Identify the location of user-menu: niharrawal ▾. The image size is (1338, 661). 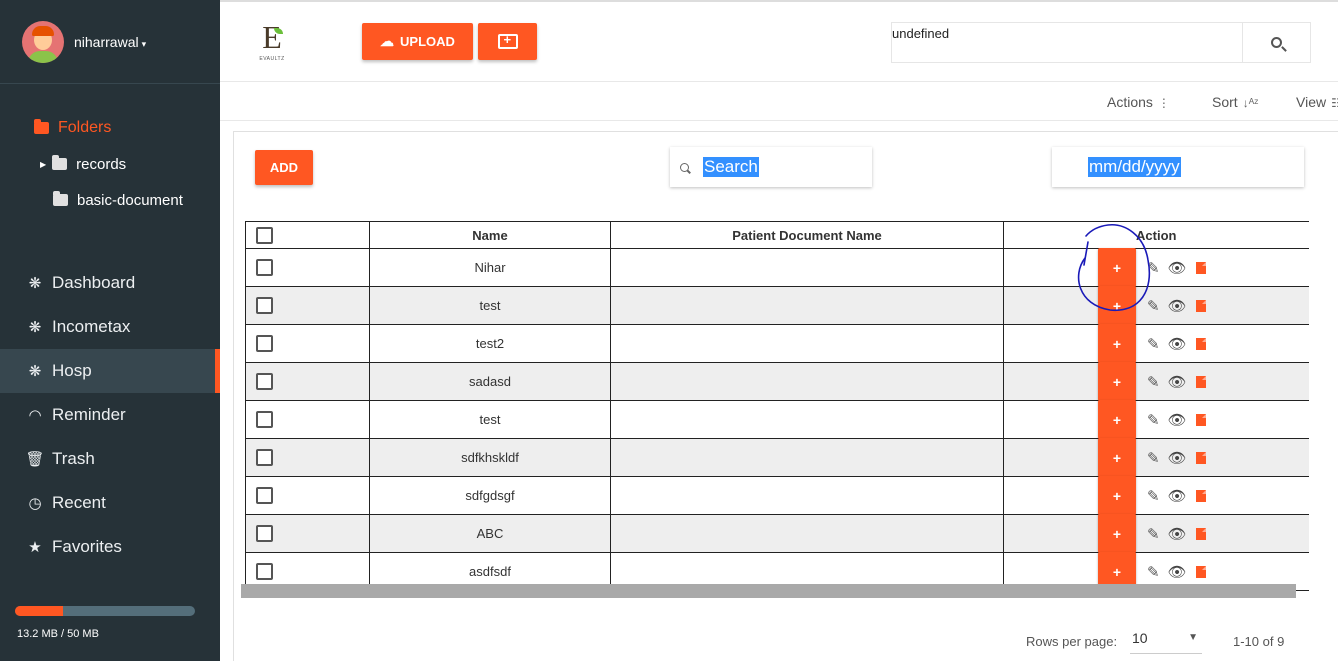
(110, 42).